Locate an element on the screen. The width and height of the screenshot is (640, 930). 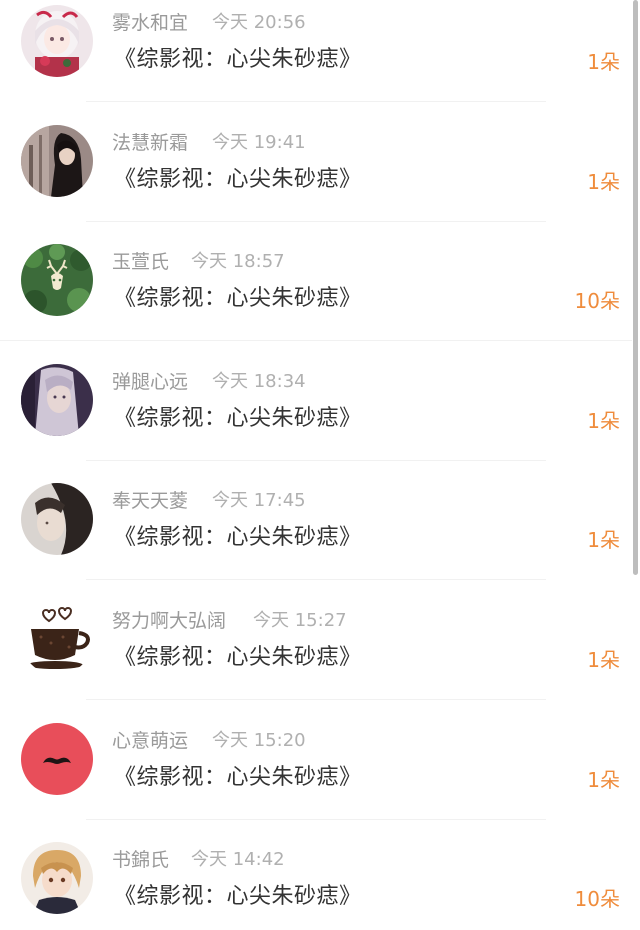
dark-hair-character-avatar is located at coordinates (57, 160).